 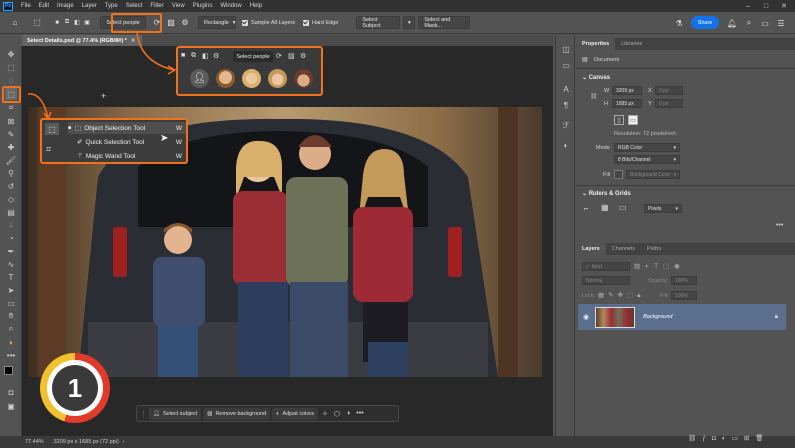 I want to click on menu-window: Window, so click(x=230, y=6).